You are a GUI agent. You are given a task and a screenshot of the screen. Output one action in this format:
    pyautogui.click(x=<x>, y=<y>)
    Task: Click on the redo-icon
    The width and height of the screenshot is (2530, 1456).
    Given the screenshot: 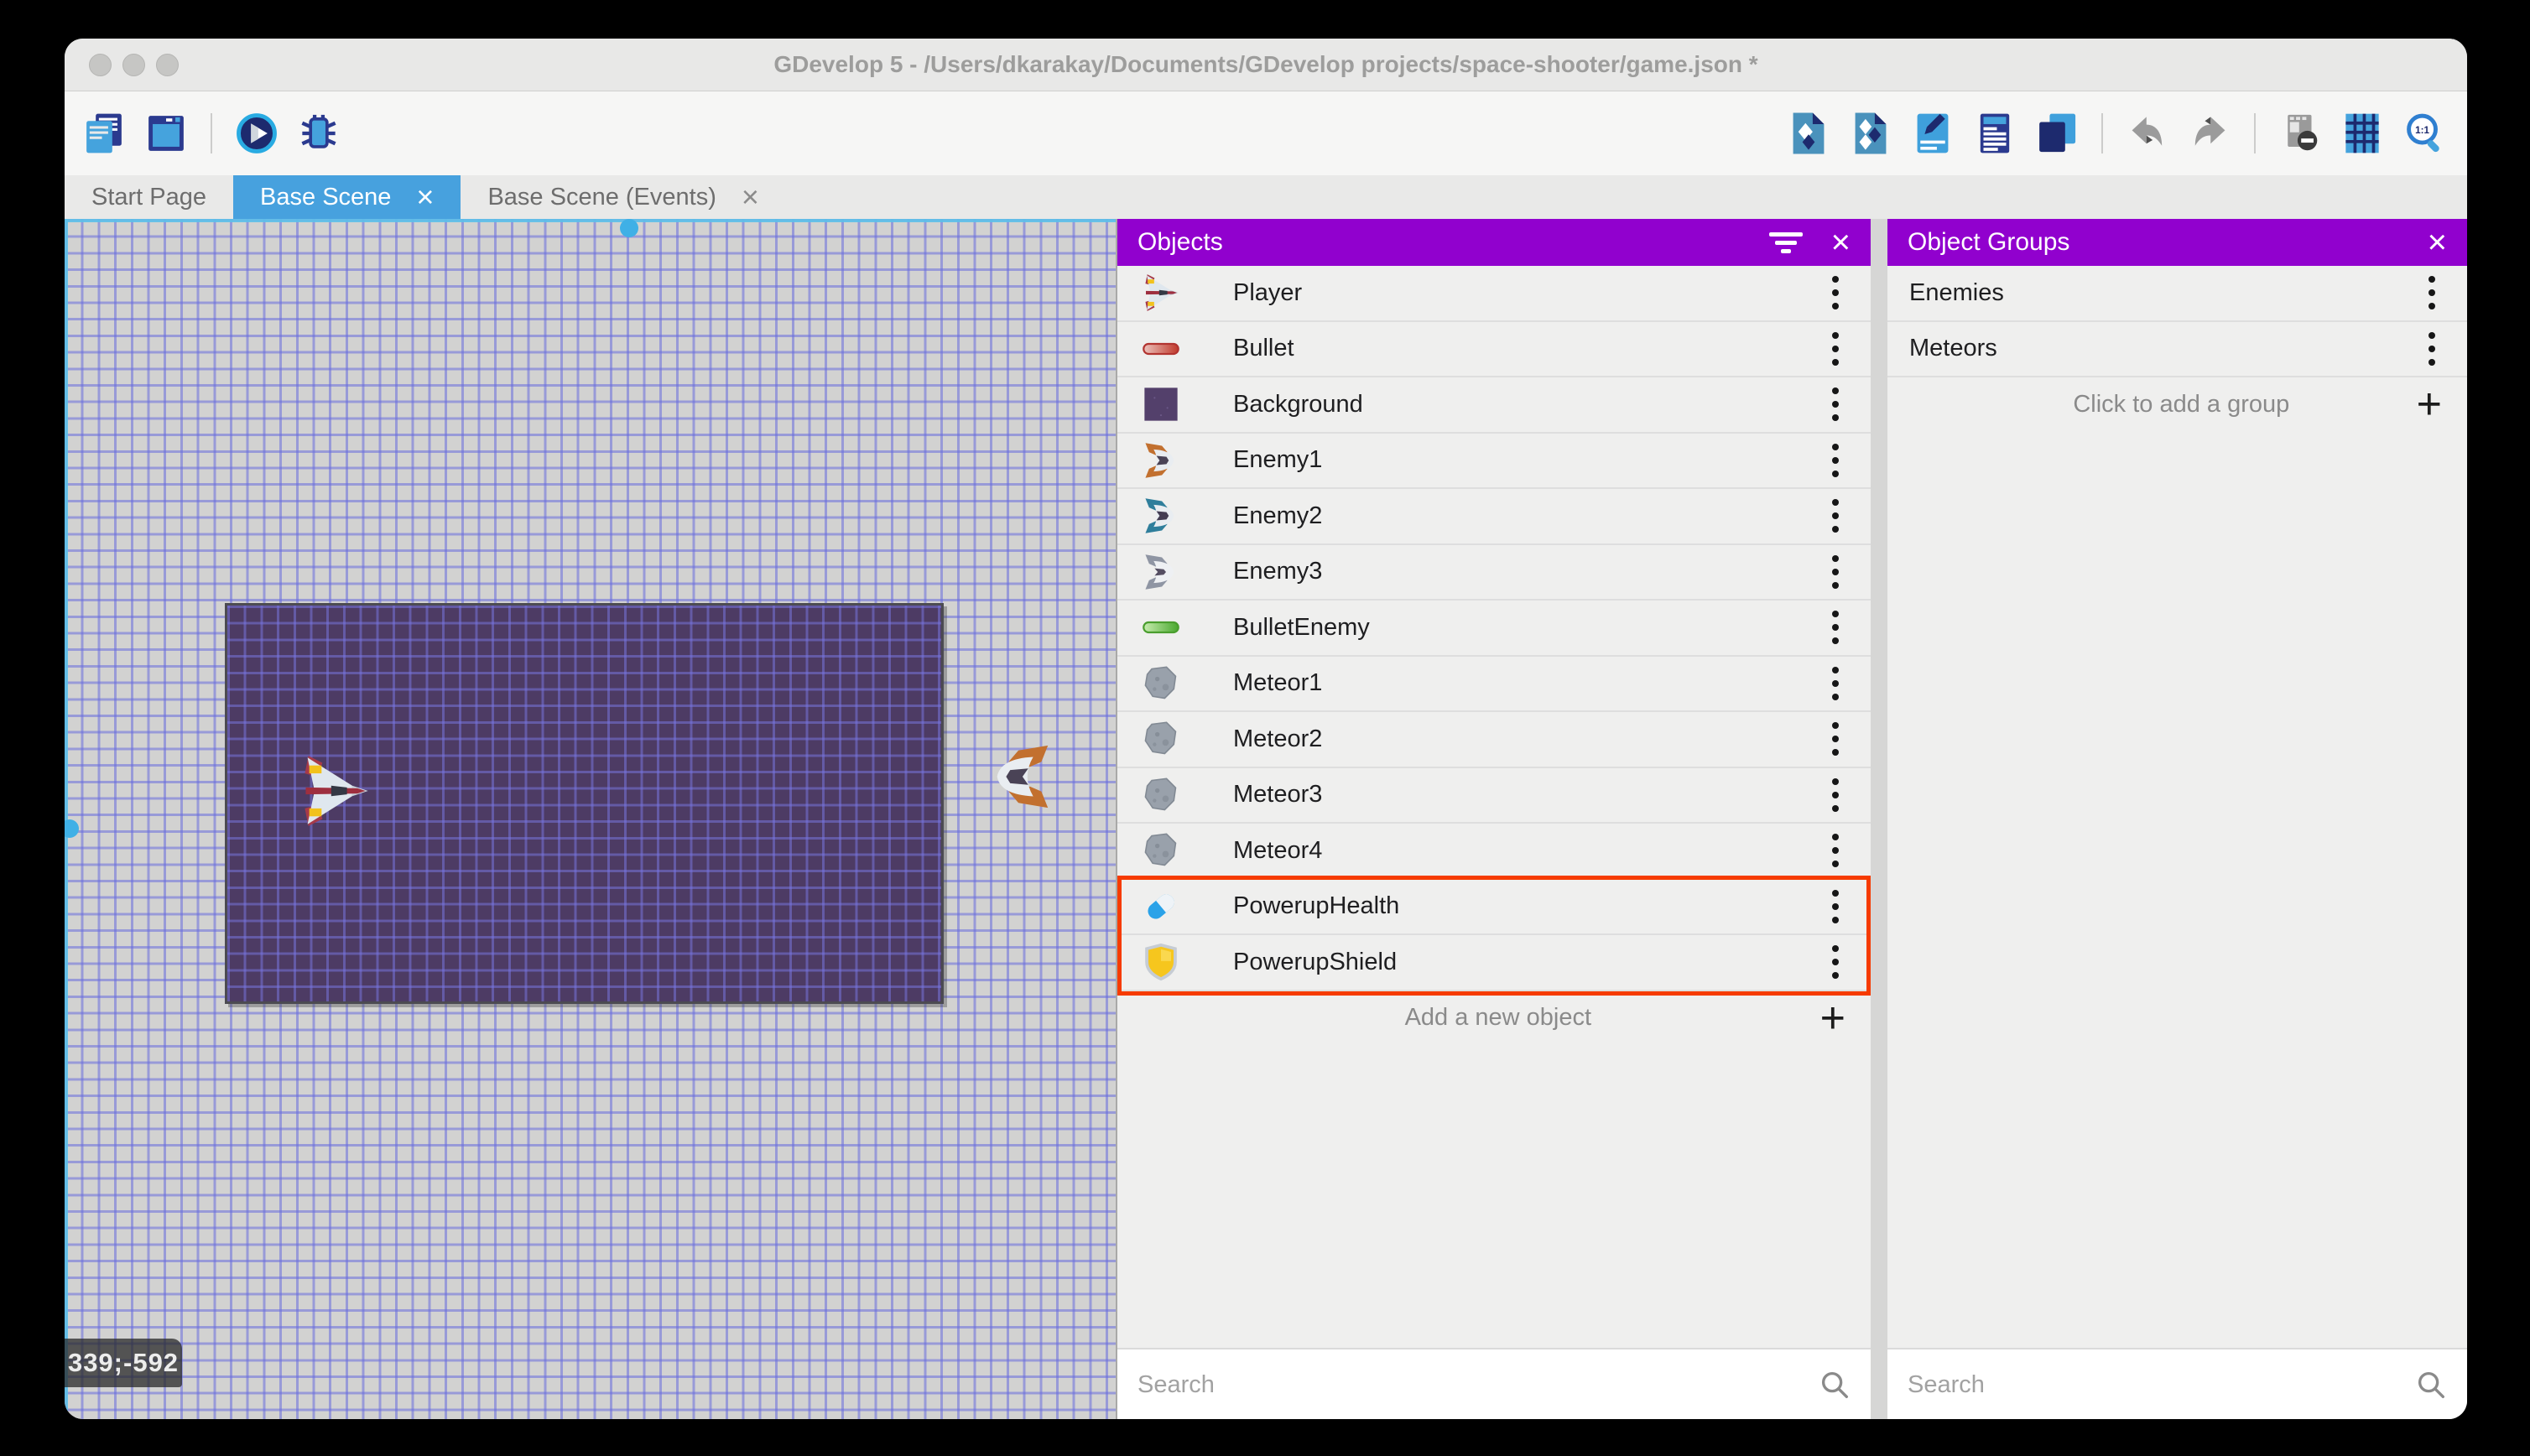 What is the action you would take?
    pyautogui.click(x=2210, y=133)
    